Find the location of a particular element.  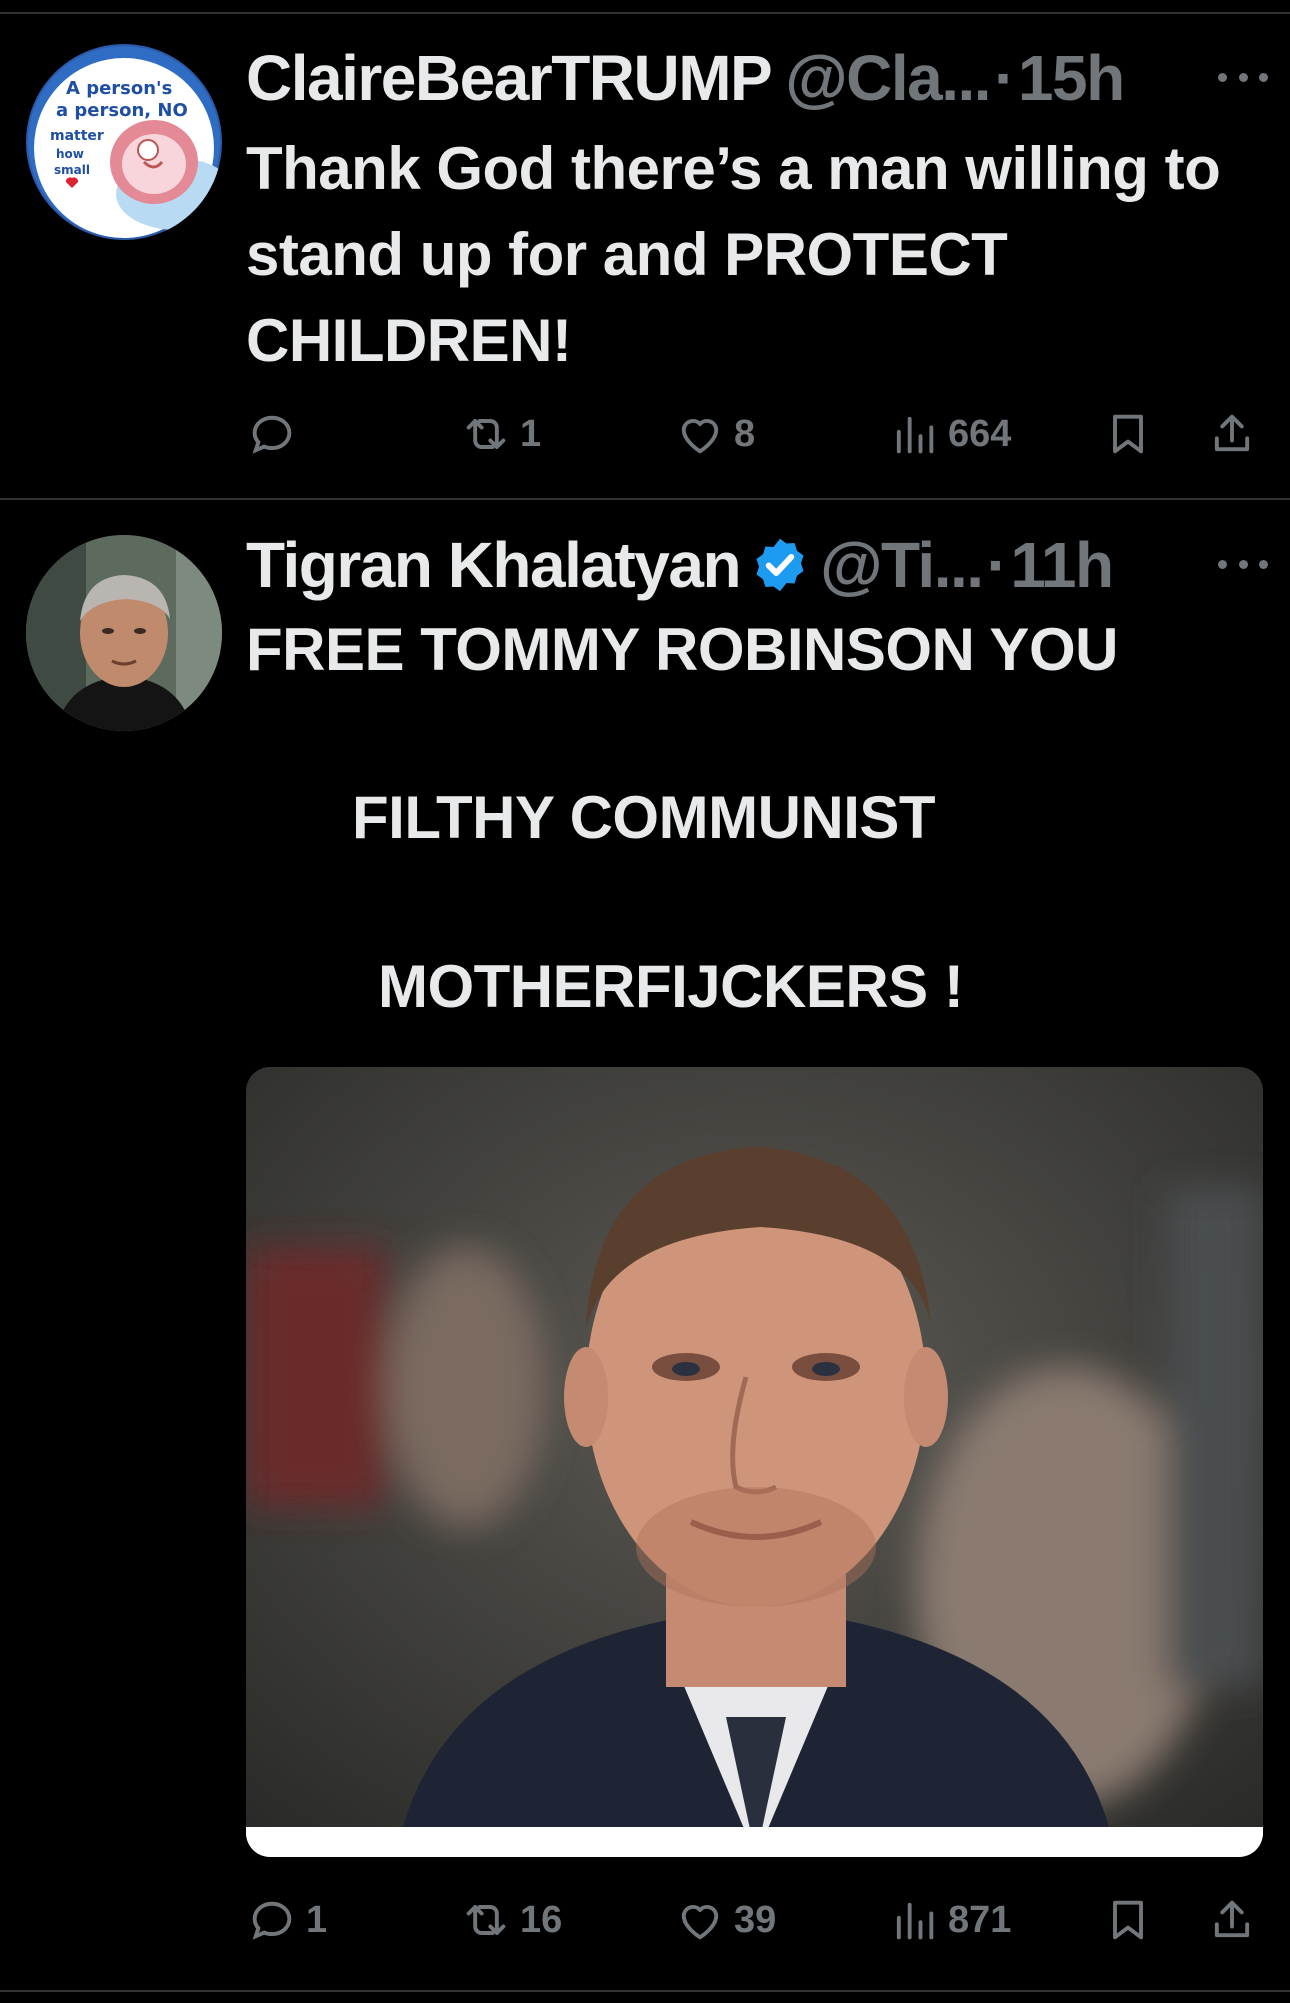

views-button: 664 is located at coordinates (949, 434).